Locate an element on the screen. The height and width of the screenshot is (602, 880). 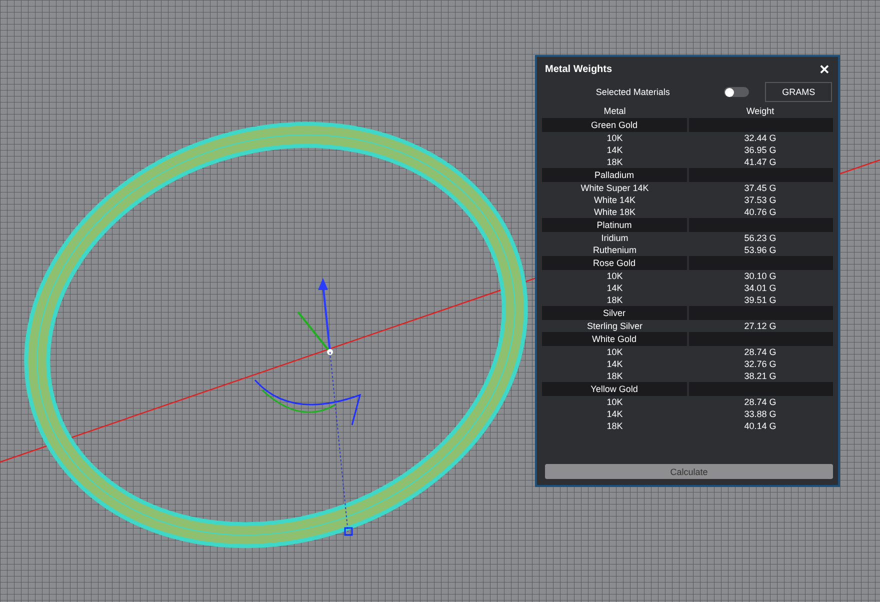
group-header-cell: Silver is located at coordinates (614, 313).